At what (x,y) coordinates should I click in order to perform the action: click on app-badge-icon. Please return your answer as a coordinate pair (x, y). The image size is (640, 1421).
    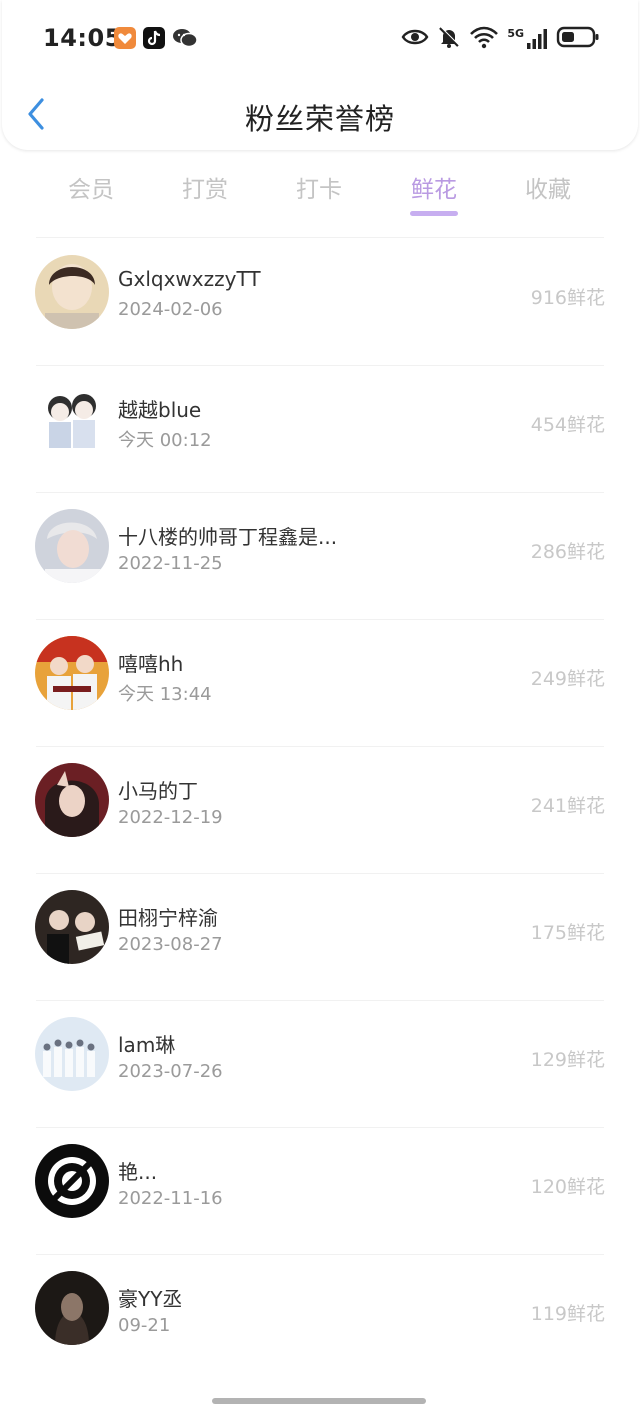
    Looking at the image, I should click on (125, 38).